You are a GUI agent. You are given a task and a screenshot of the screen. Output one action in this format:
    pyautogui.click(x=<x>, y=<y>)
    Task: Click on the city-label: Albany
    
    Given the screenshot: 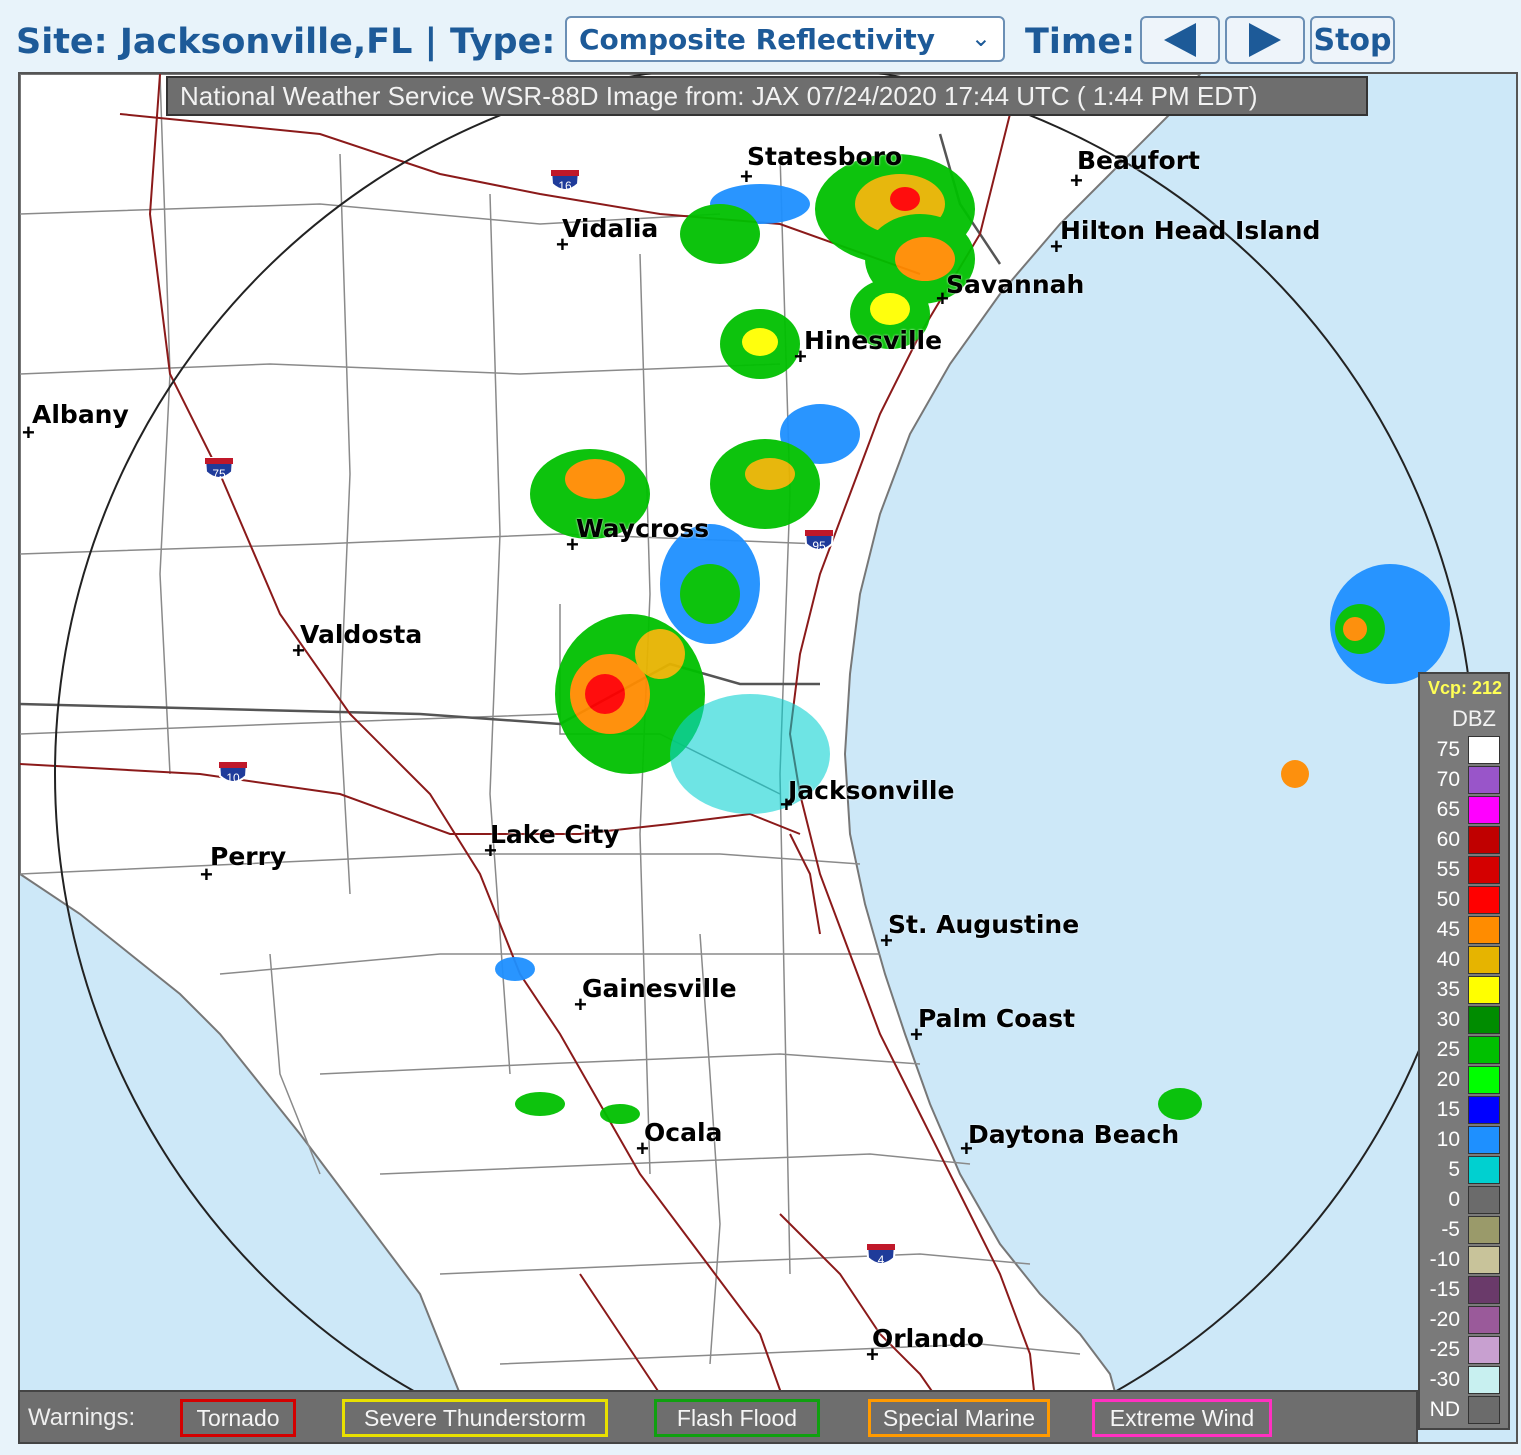 What is the action you would take?
    pyautogui.click(x=80, y=414)
    